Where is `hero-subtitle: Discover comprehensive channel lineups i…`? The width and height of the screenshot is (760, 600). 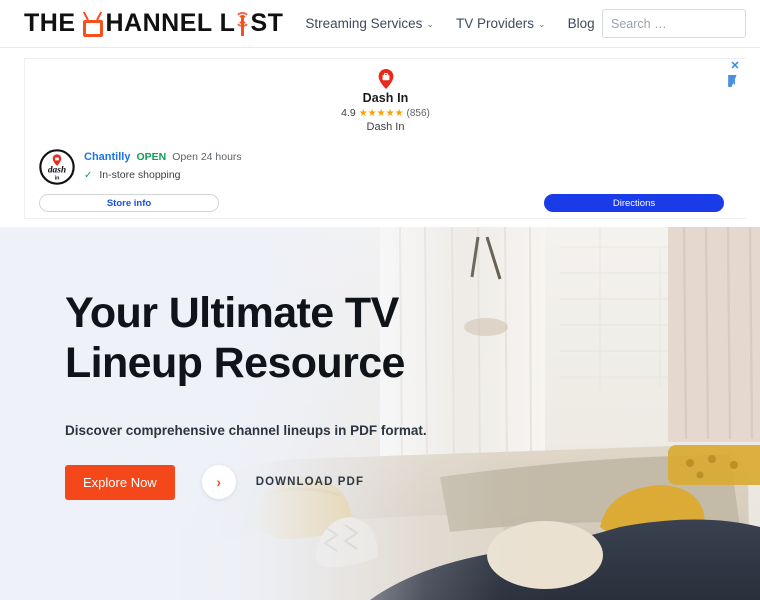
hero-subtitle: Discover comprehensive channel lineups i… is located at coordinates (246, 430).